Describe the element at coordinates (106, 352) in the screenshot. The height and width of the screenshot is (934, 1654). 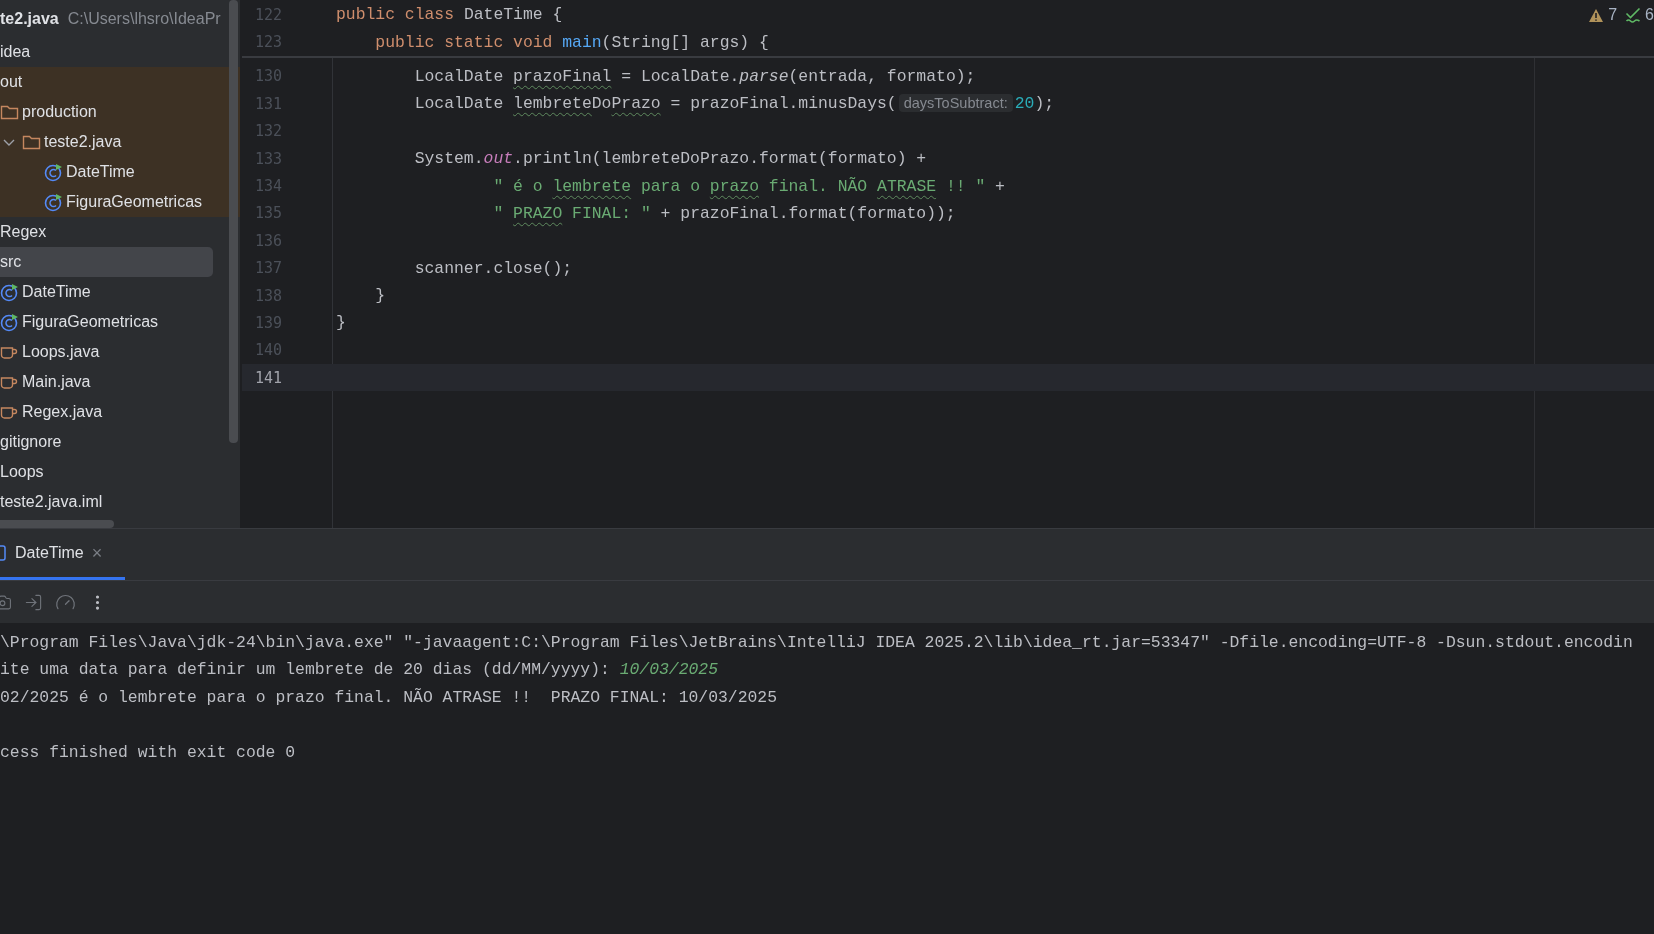
I see `tree-item: Loops.java` at that location.